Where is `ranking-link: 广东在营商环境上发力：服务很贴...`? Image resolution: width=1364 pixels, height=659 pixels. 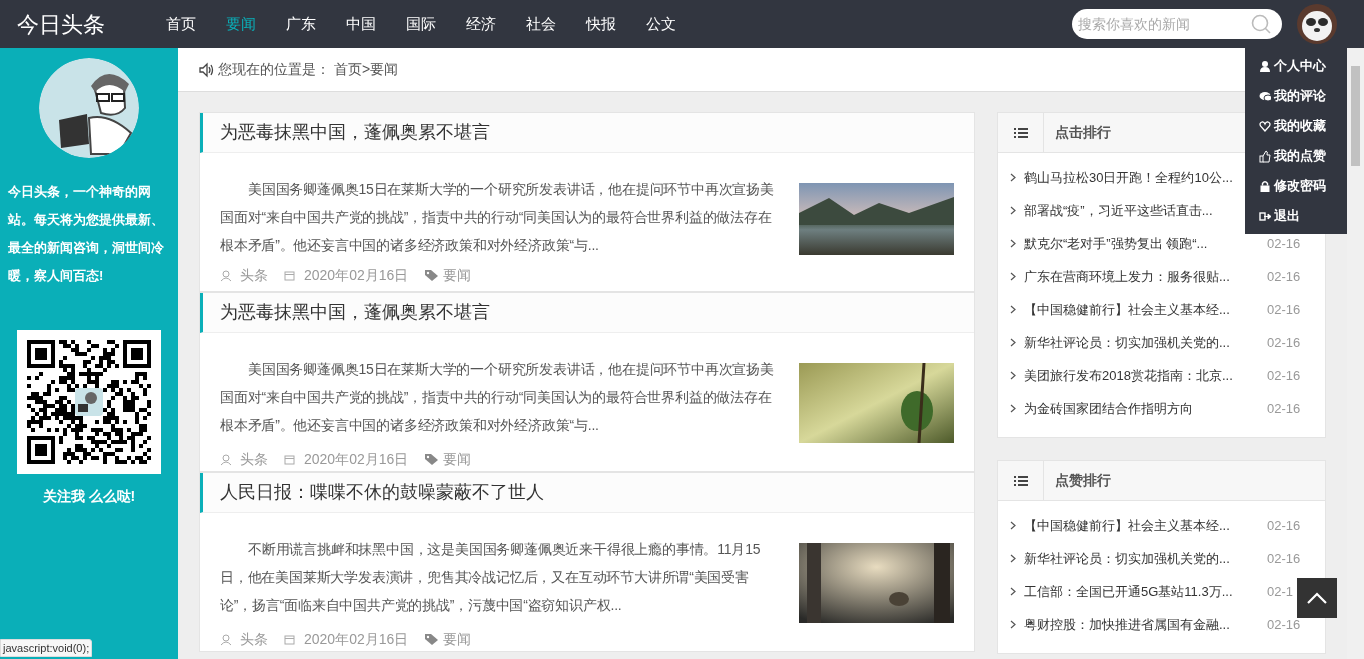
ranking-link: 广东在营商环境上发力：服务很贴... is located at coordinates (1142, 276).